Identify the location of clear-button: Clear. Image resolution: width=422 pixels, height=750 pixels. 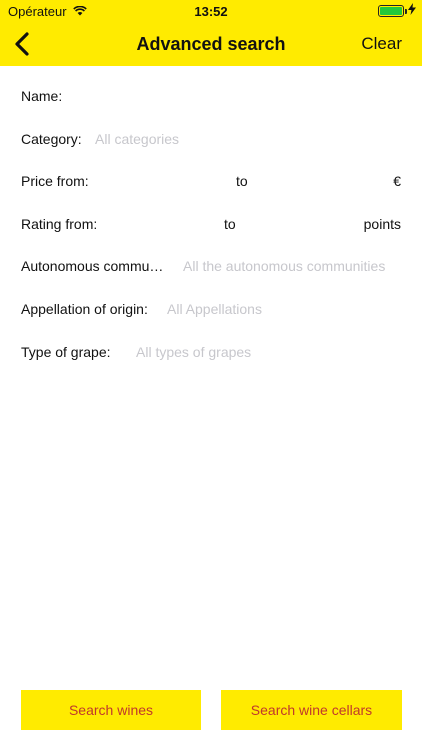
(381, 44).